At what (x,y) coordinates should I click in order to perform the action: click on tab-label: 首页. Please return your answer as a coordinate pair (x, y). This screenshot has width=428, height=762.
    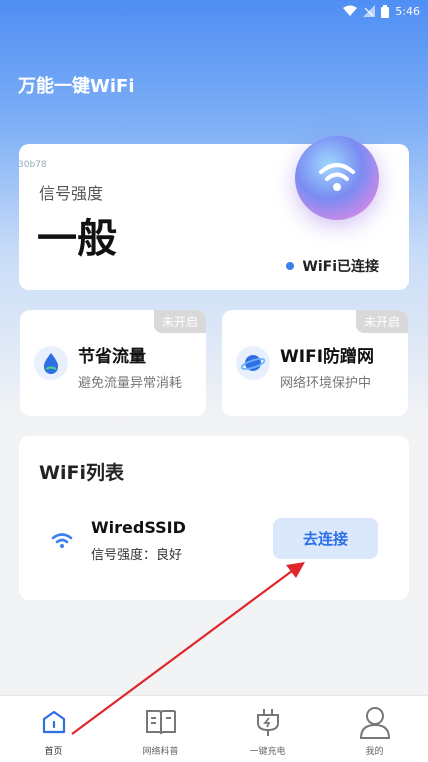
    Looking at the image, I should click on (53, 752).